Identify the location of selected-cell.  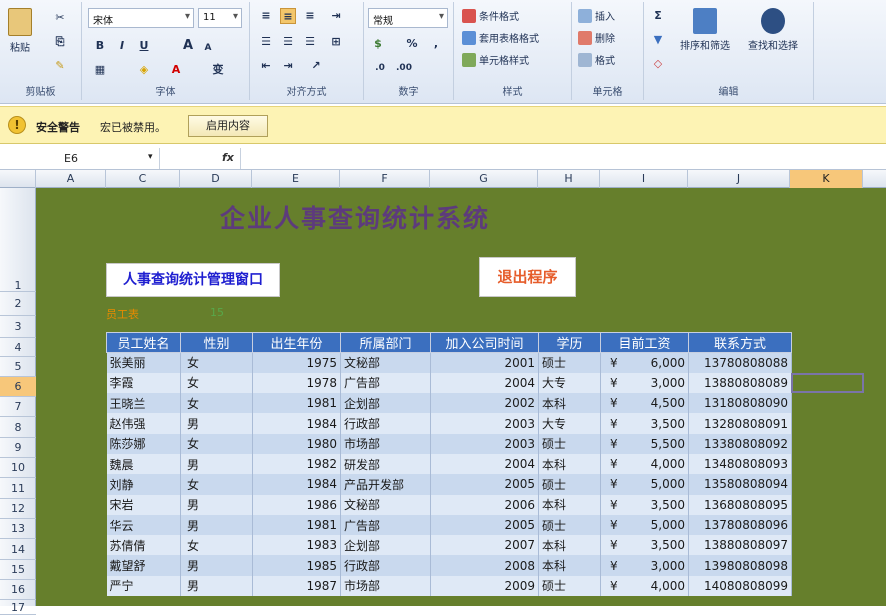
(827, 383).